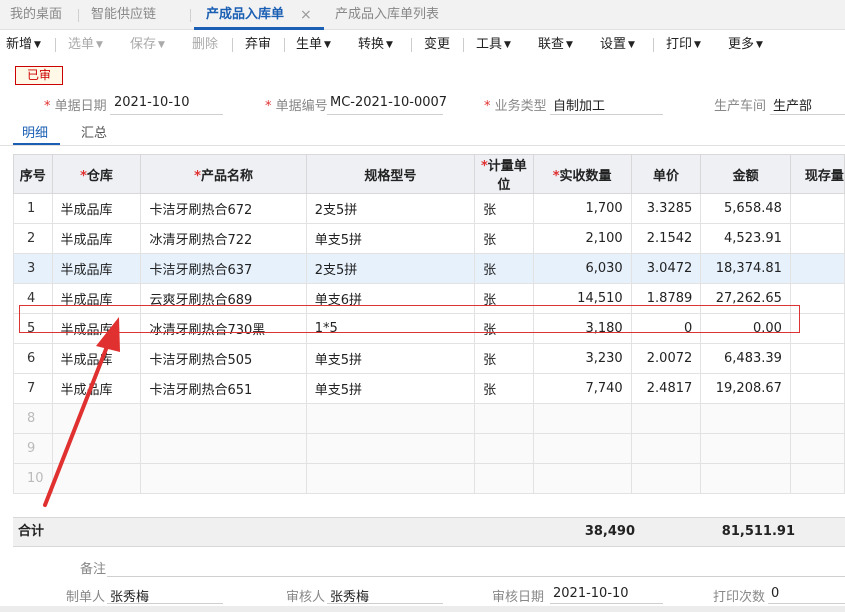 The width and height of the screenshot is (845, 612). What do you see at coordinates (582, 388) in the screenshot?
I see `cell-qty: 7,740` at bounding box center [582, 388].